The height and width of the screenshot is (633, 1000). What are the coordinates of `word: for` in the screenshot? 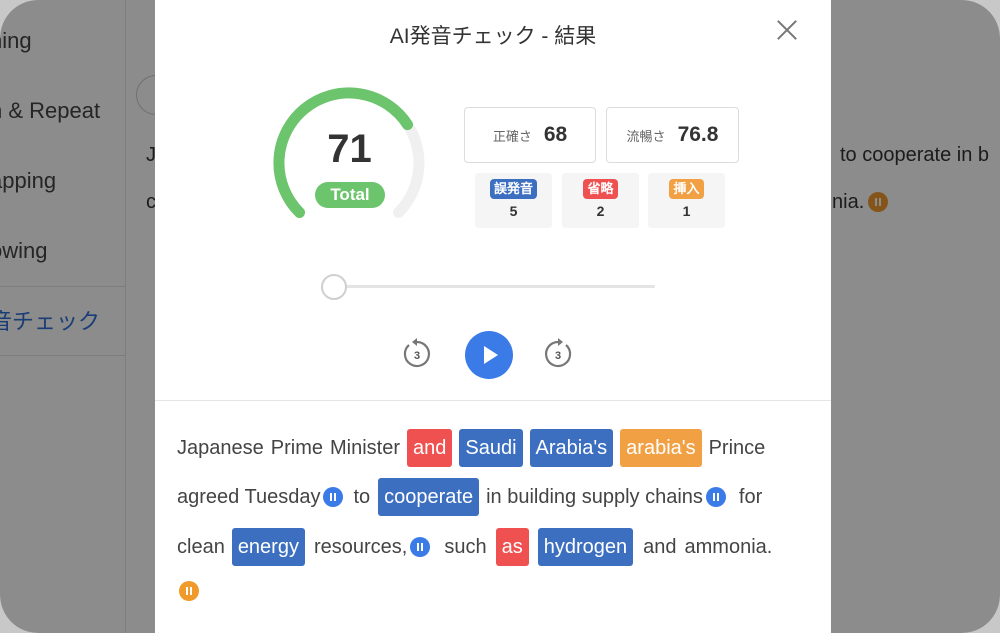 It's located at (750, 497).